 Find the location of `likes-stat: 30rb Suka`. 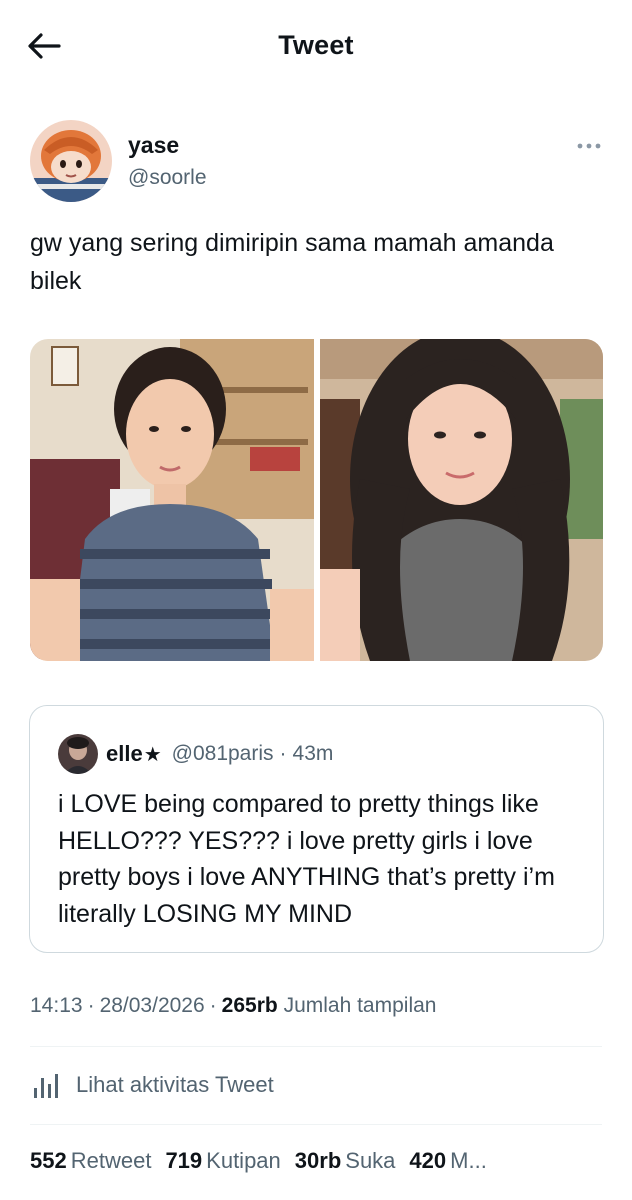

likes-stat: 30rb Suka is located at coordinates (345, 1161).